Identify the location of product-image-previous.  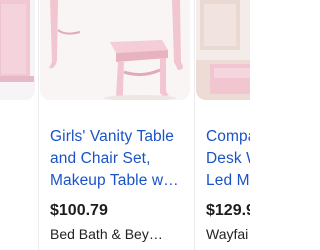
(17, 50).